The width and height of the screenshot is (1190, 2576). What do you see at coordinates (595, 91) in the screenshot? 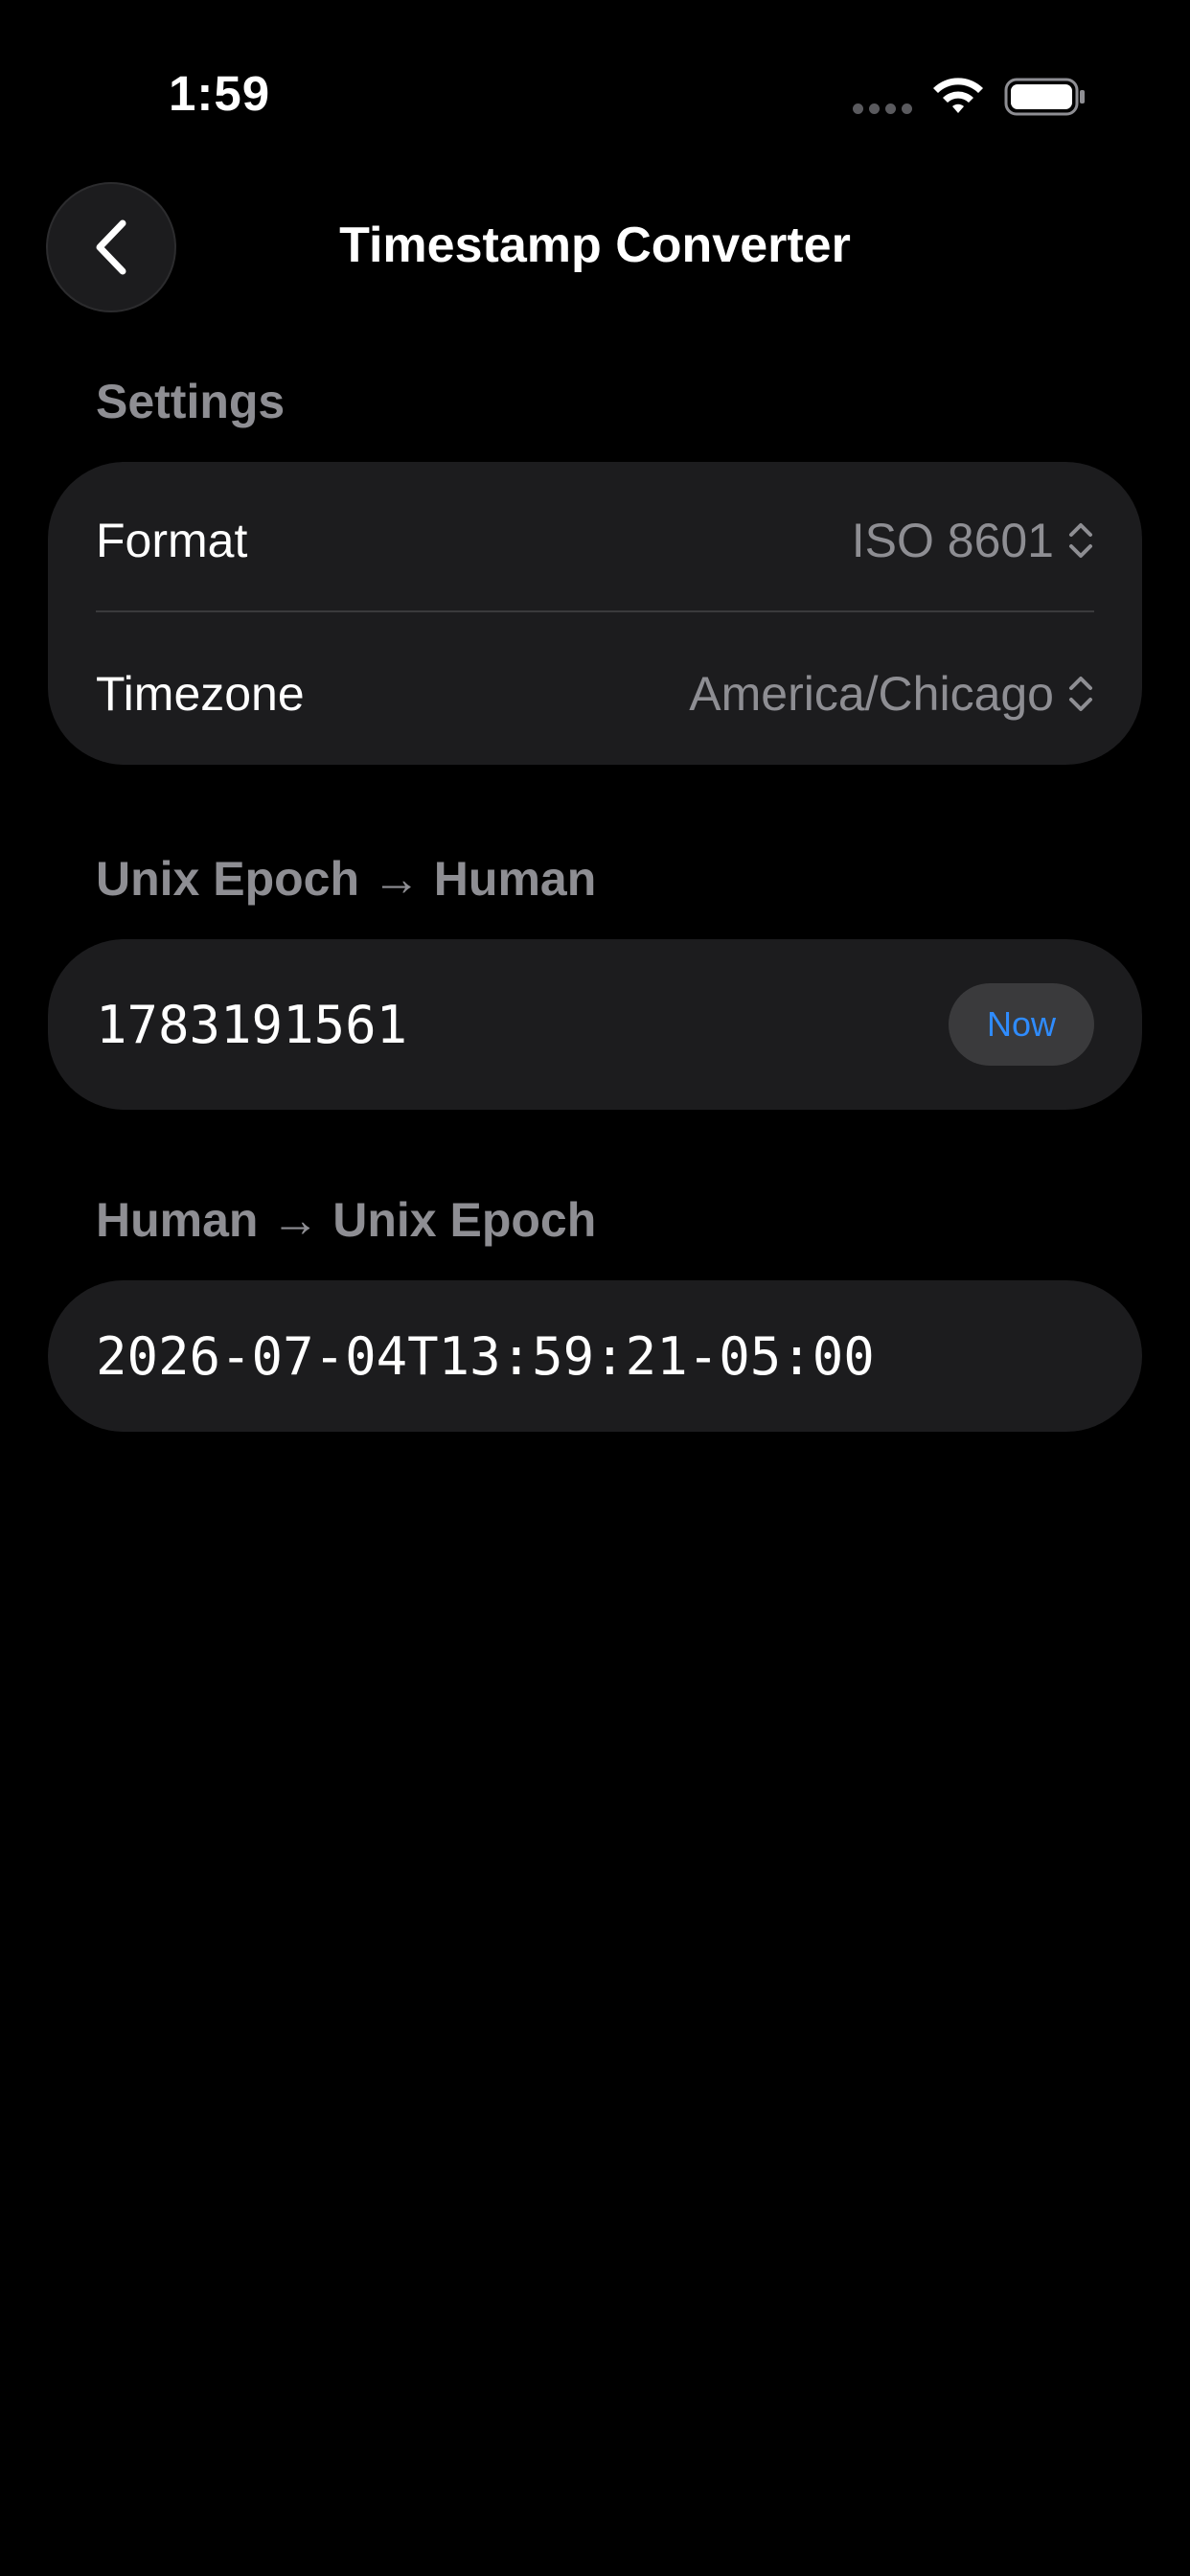
I see `status-bar: 1:59` at bounding box center [595, 91].